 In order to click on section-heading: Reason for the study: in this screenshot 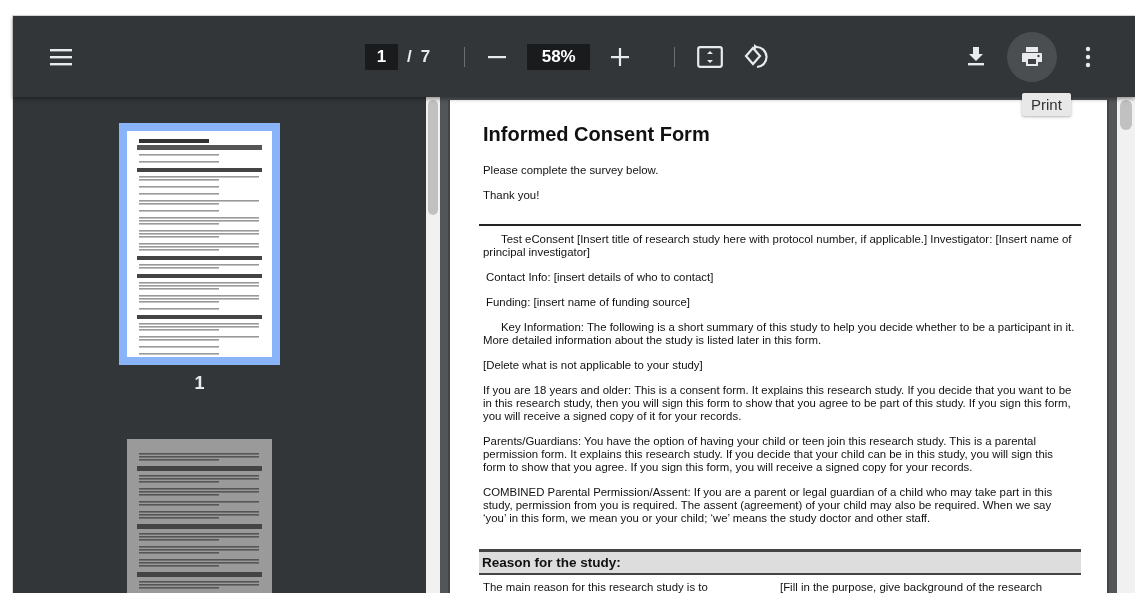, I will do `click(780, 562)`.